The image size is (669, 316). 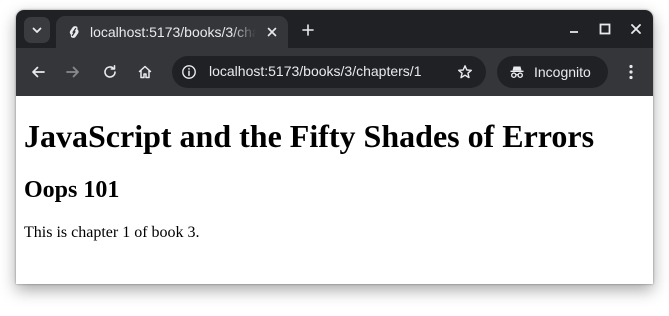 I want to click on minimize-icon, so click(x=574, y=29).